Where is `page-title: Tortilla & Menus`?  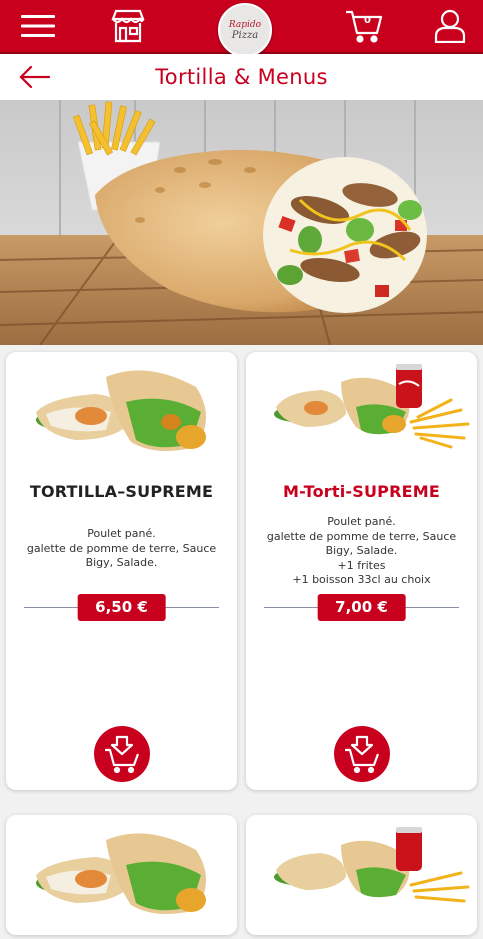 page-title: Tortilla & Menus is located at coordinates (241, 77).